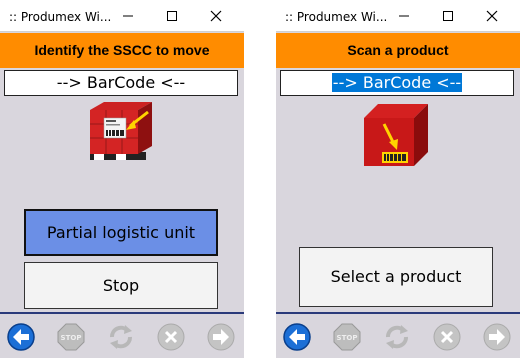 The image size is (522, 358). I want to click on pallet-barcode-image, so click(121, 131).